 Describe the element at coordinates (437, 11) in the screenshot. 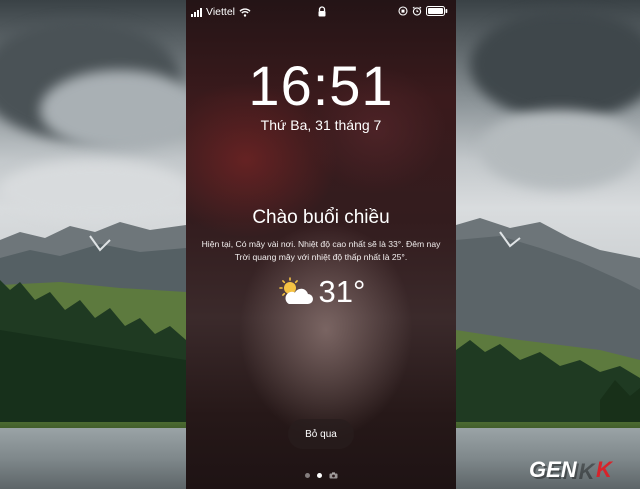

I see `battery-icon` at that location.